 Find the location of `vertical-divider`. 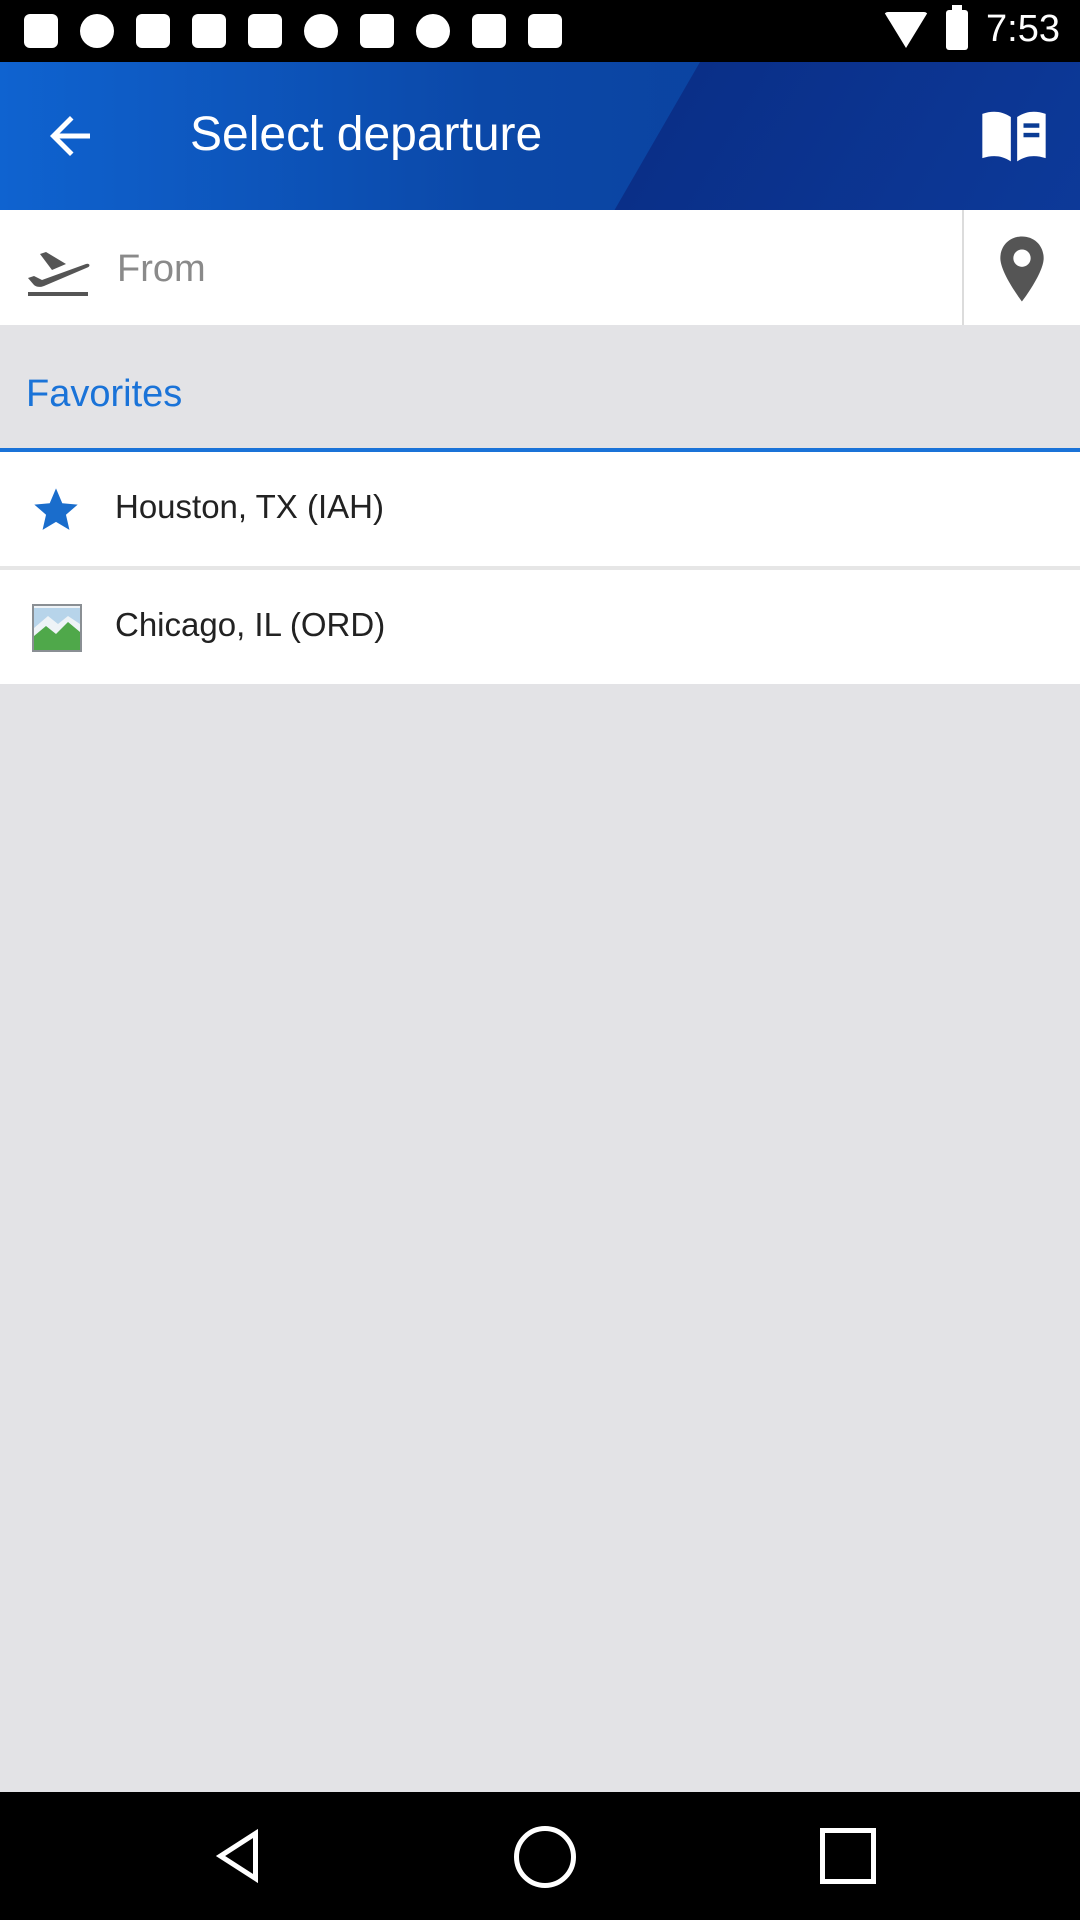

vertical-divider is located at coordinates (963, 267).